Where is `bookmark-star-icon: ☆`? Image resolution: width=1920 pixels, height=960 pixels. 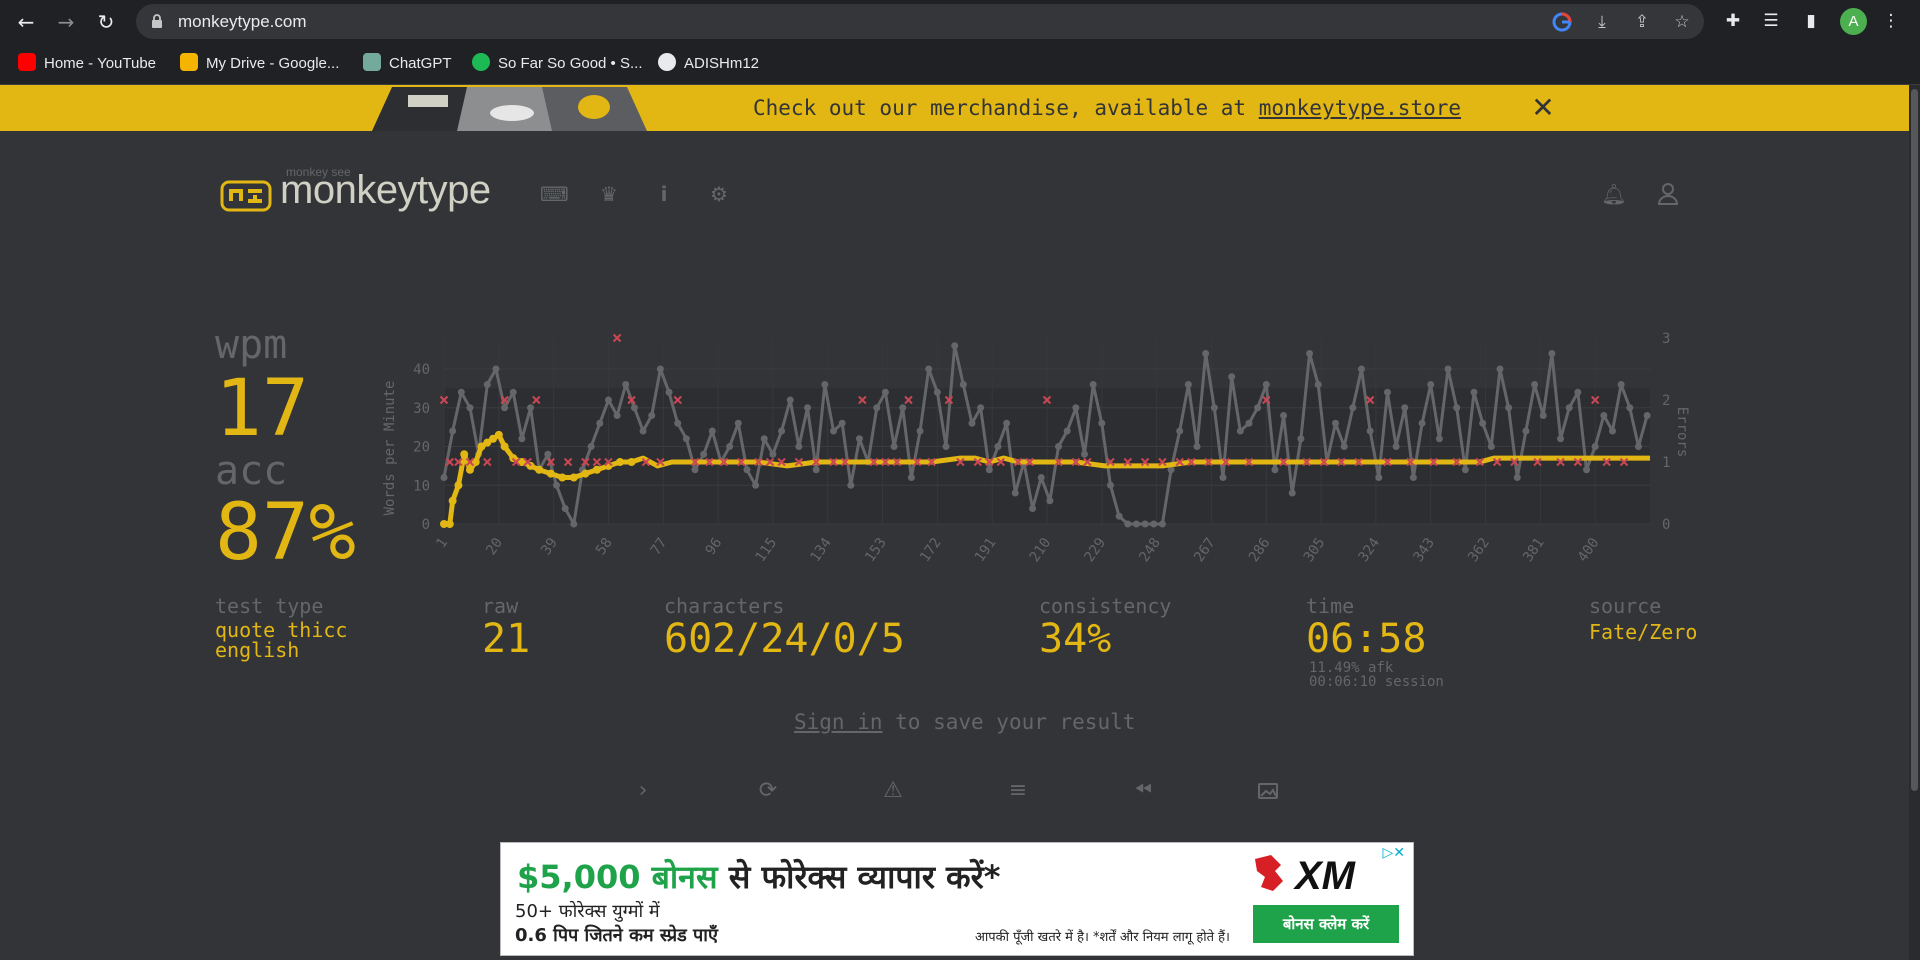 bookmark-star-icon: ☆ is located at coordinates (1682, 22).